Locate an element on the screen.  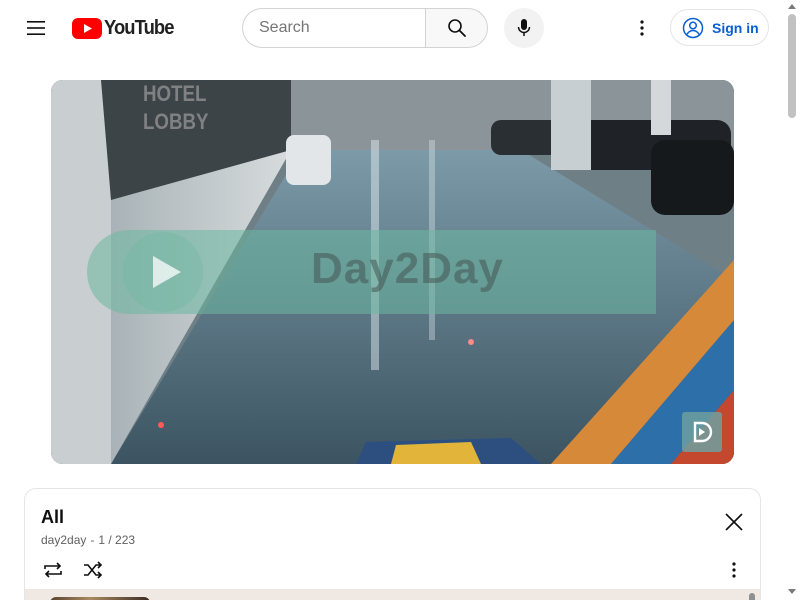
scrollbar-thumb is located at coordinates (792, 66).